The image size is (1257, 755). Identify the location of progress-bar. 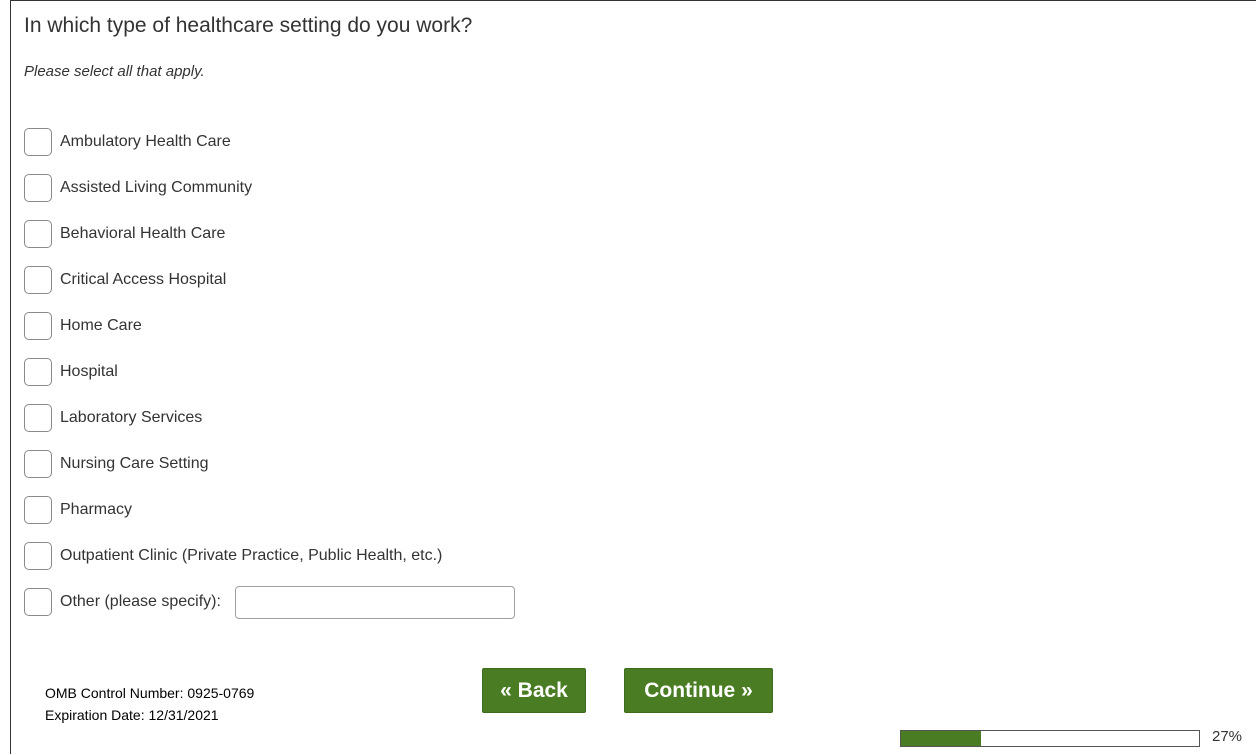
(1050, 738).